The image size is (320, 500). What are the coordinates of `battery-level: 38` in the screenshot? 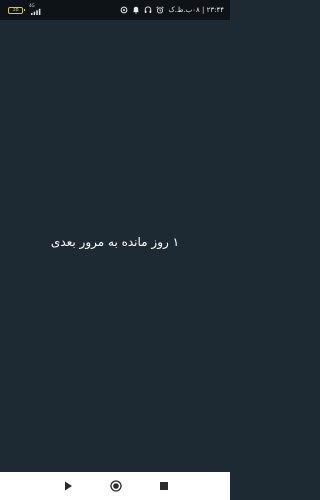 It's located at (15, 9).